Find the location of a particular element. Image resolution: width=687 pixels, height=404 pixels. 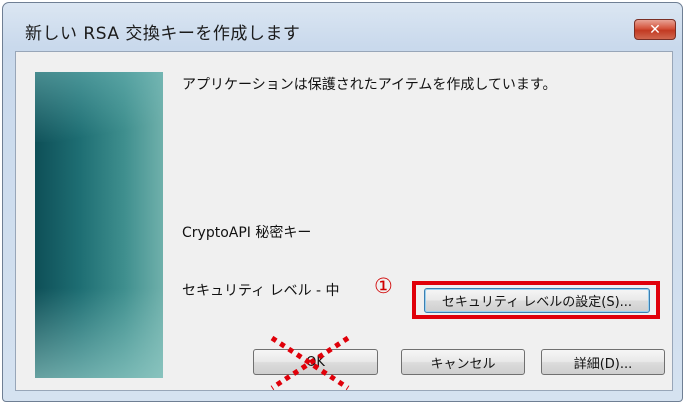

window-title: 新しい RSA 交換キーを作成します is located at coordinates (163, 34).